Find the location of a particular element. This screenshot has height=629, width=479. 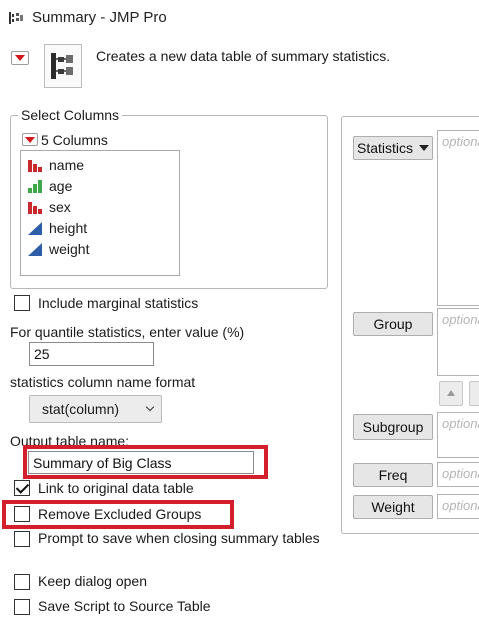

list-item-age: age is located at coordinates (49, 186).